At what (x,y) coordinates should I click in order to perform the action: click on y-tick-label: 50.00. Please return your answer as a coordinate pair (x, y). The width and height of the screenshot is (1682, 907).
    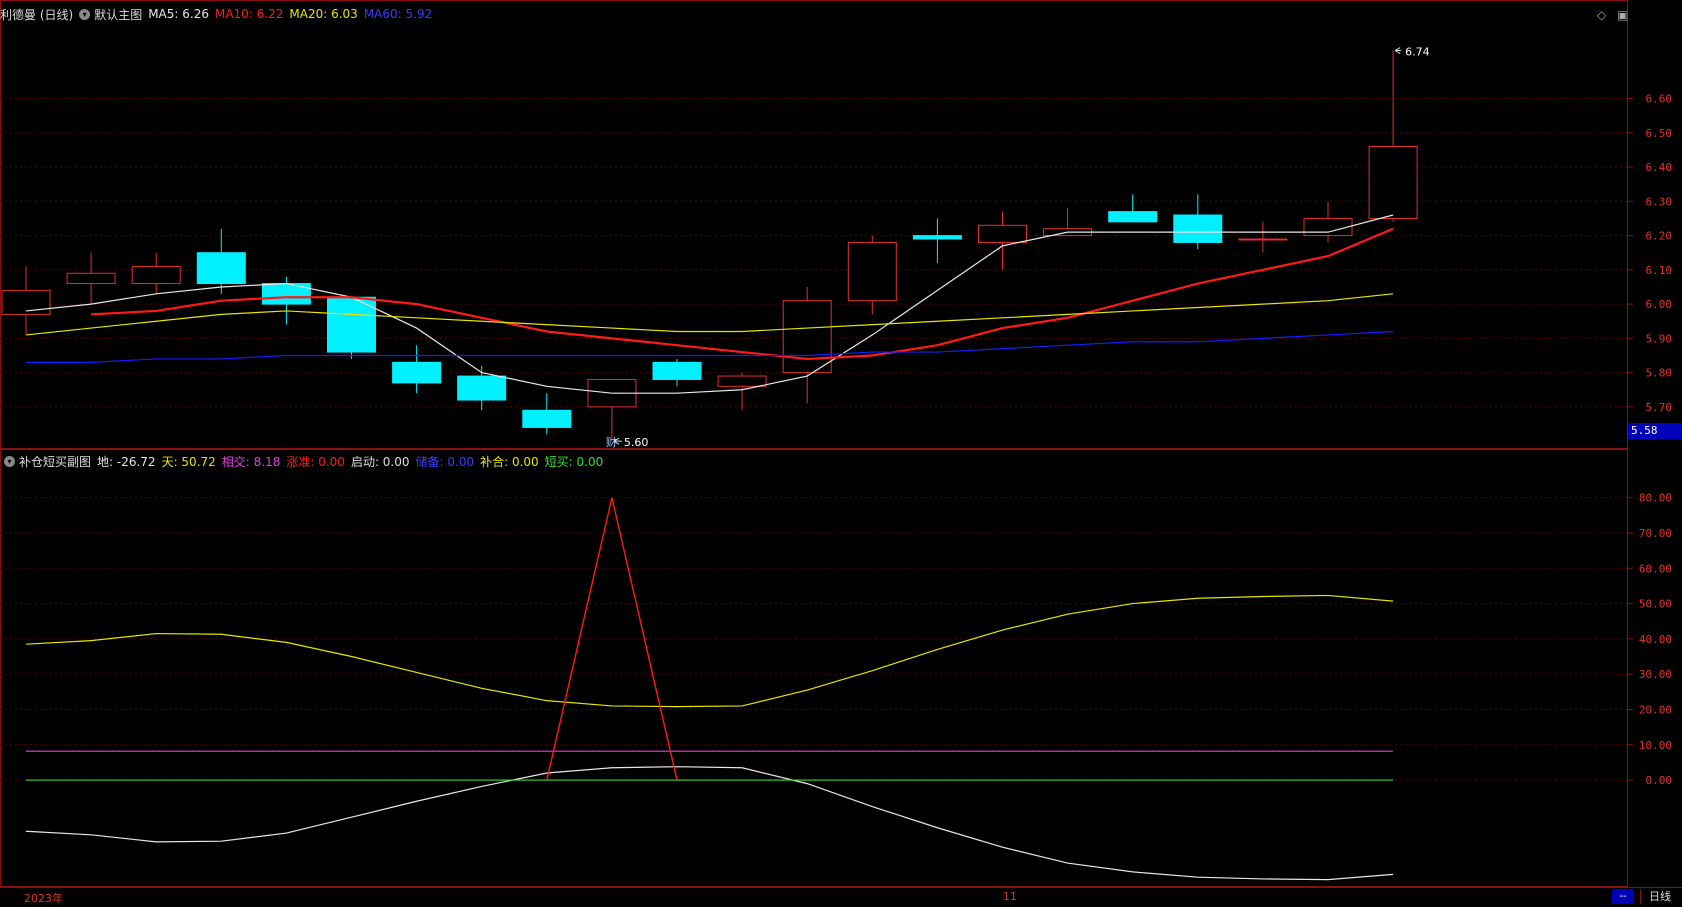
    Looking at the image, I should click on (1655, 604).